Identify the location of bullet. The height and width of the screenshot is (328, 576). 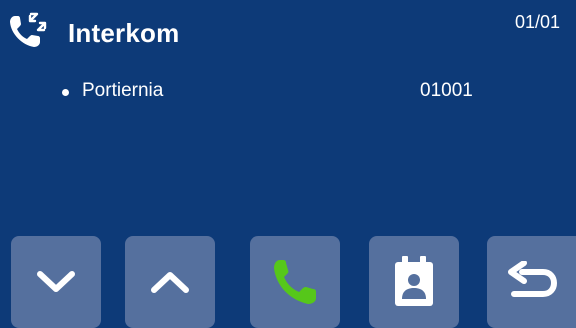
(65, 92).